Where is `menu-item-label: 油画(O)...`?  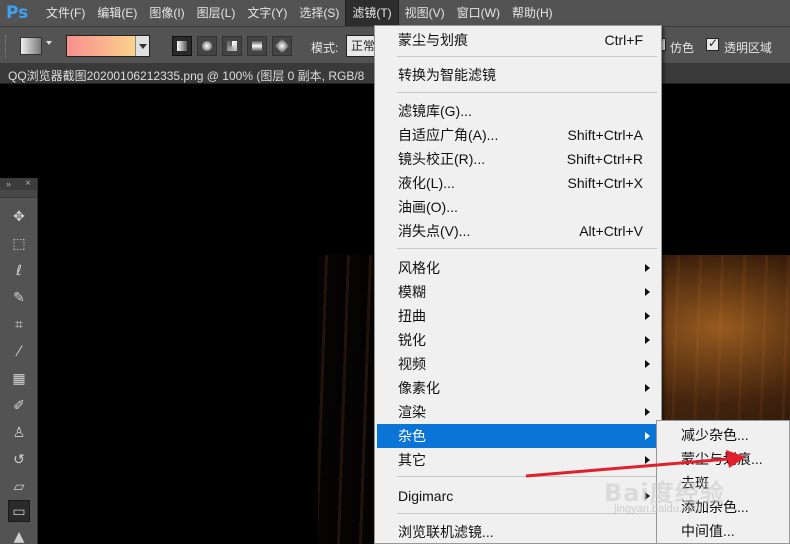
menu-item-label: 油画(O)... is located at coordinates (428, 207).